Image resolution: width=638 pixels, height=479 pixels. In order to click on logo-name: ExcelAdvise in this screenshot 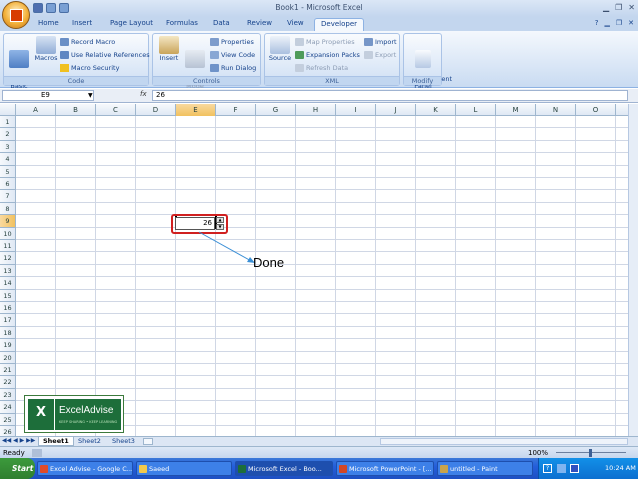, I will do `click(86, 410)`.